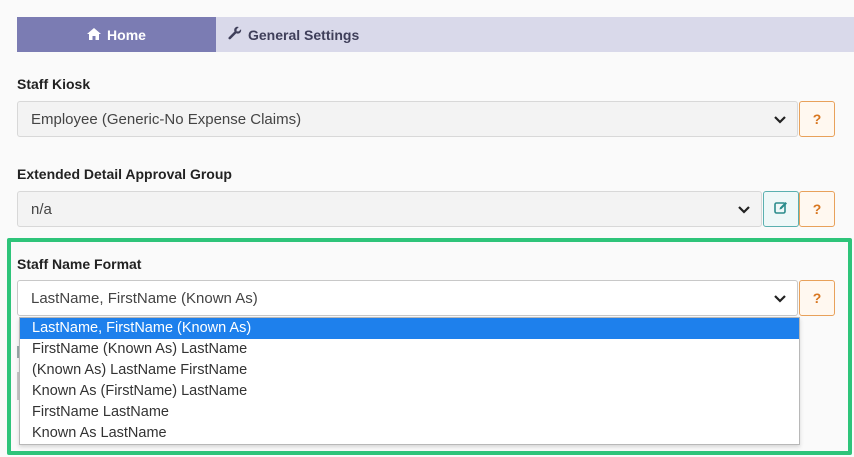 This screenshot has width=854, height=457. Describe the element at coordinates (124, 174) in the screenshot. I see `approval-group-label: Extended Detail Approval Group` at that location.